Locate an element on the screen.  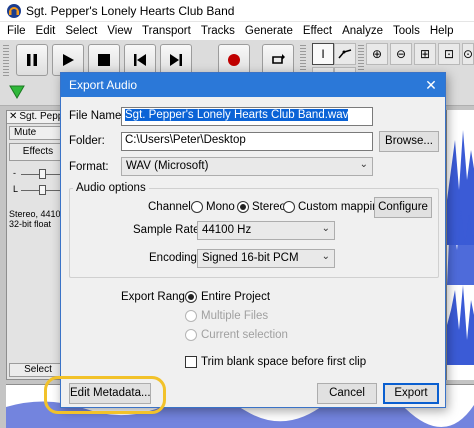
cancel-button: Cancel is located at coordinates (347, 393).